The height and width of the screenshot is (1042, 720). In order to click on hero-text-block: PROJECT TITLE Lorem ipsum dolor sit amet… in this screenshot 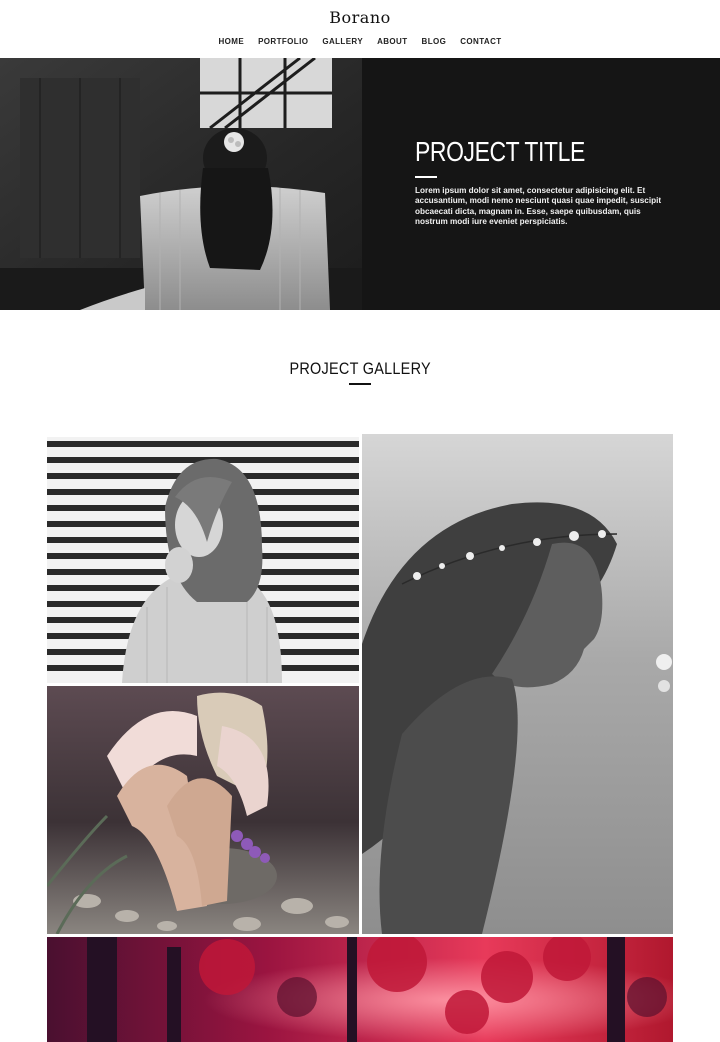, I will do `click(545, 182)`.